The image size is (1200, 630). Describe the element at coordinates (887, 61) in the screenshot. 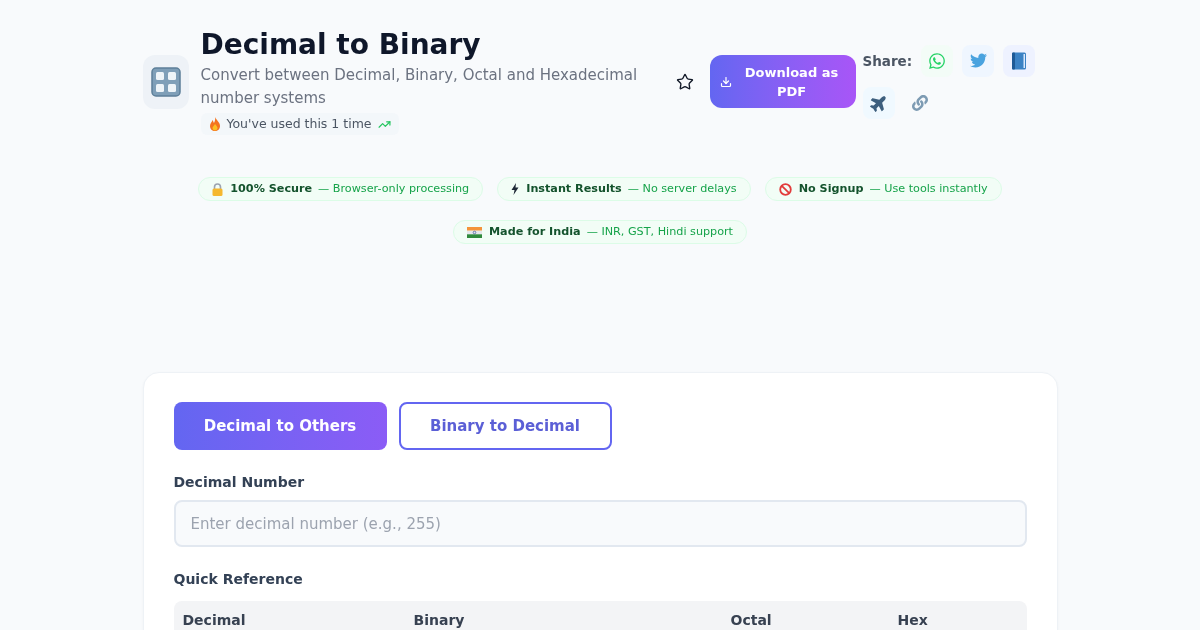

I see `share-label: Share:` at that location.